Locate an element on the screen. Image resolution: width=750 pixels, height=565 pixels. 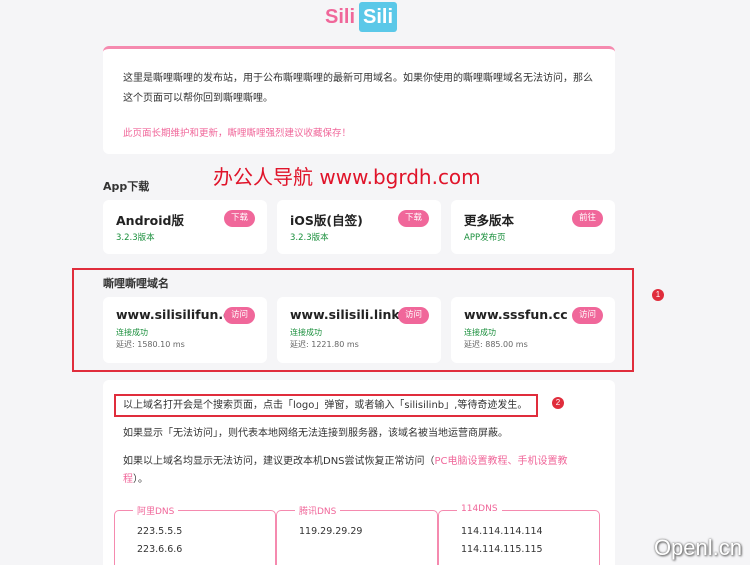
mobile-setup-link: 手机设置教 is located at coordinates (543, 461).